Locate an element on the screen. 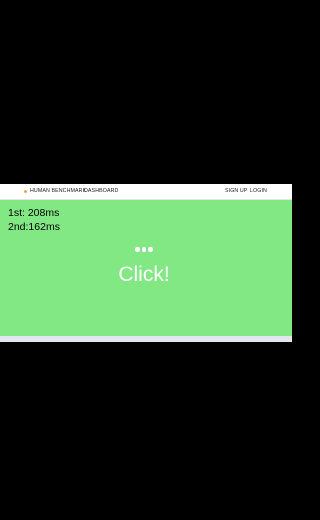  first-result: 1st: 208ms is located at coordinates (34, 213).